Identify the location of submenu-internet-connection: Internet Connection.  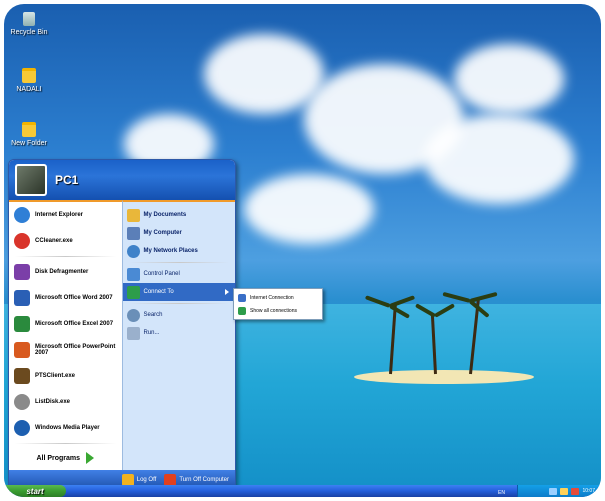
(278, 297).